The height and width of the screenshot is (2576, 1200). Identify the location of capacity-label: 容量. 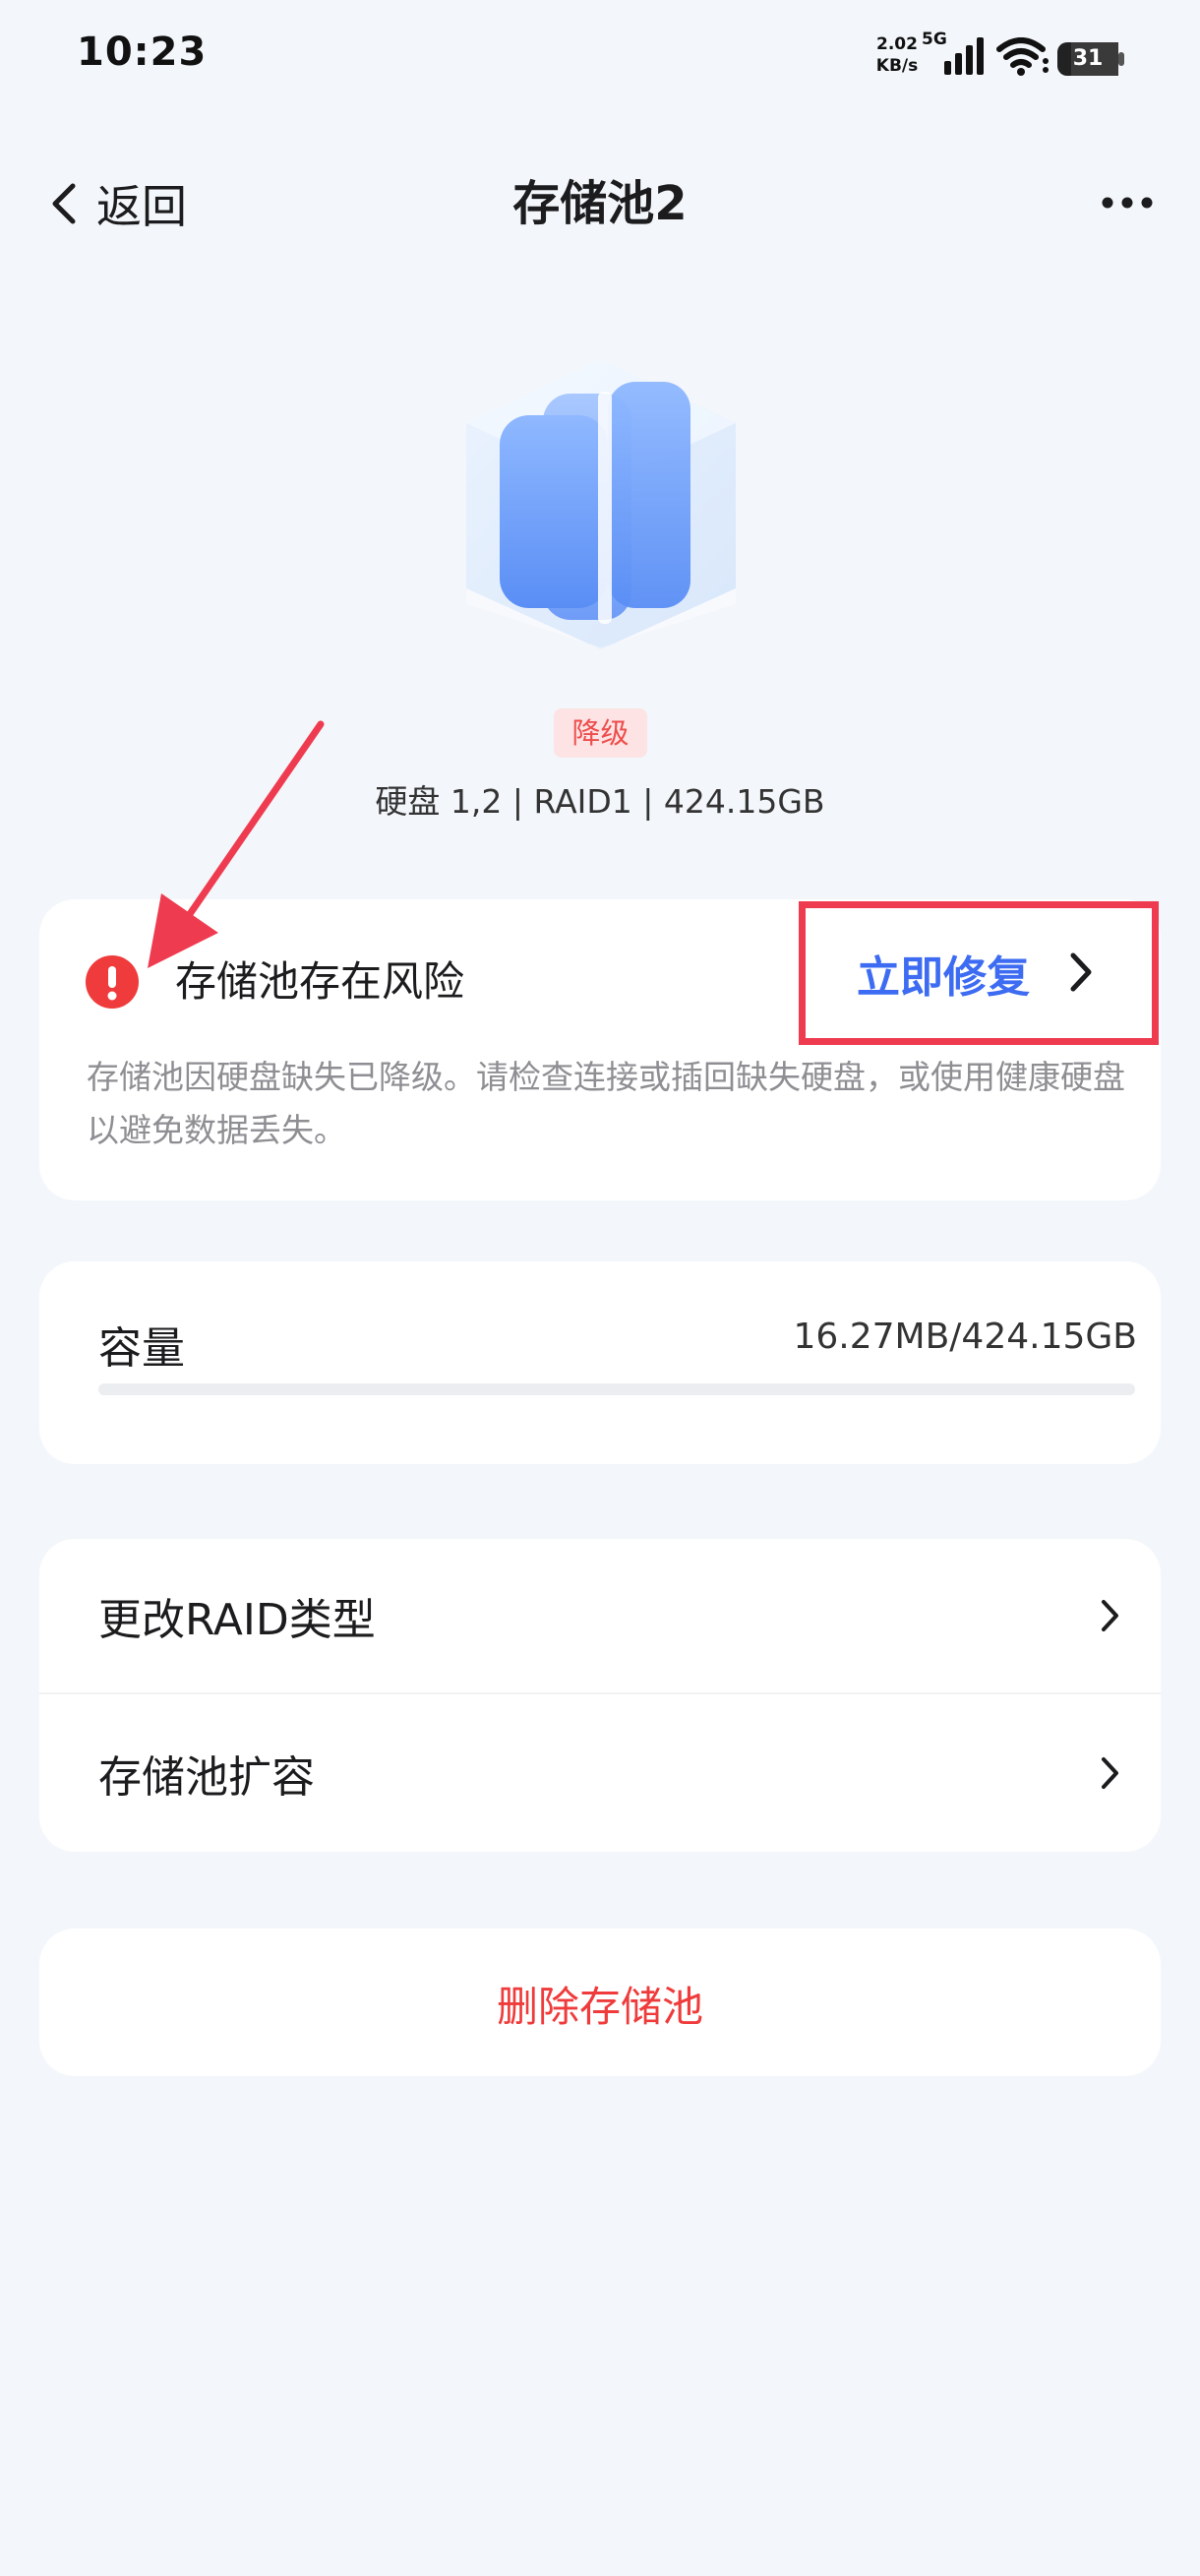
(141, 1348).